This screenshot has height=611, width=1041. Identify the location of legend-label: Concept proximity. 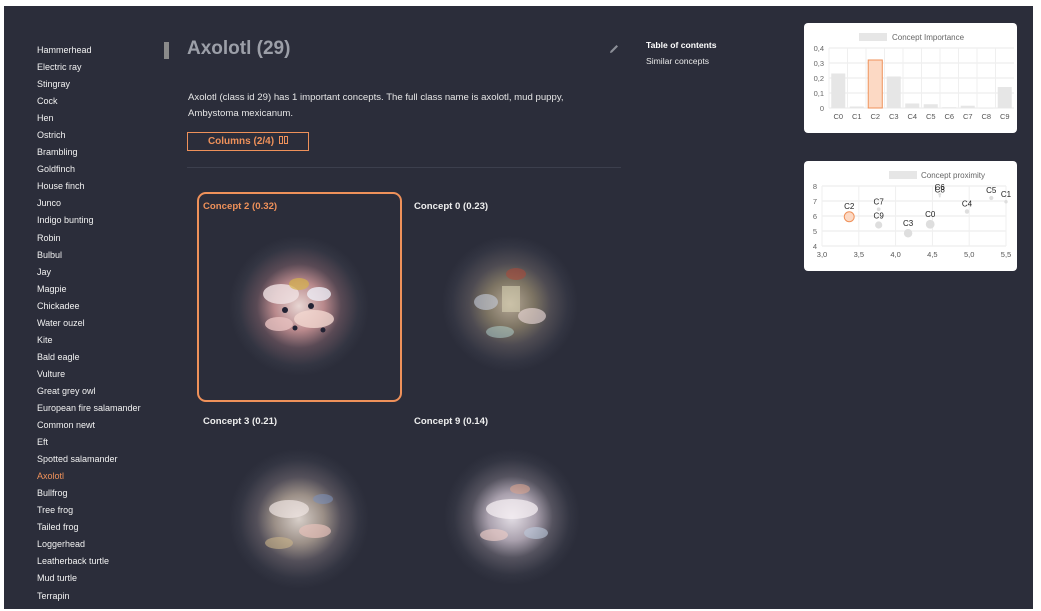
(953, 175).